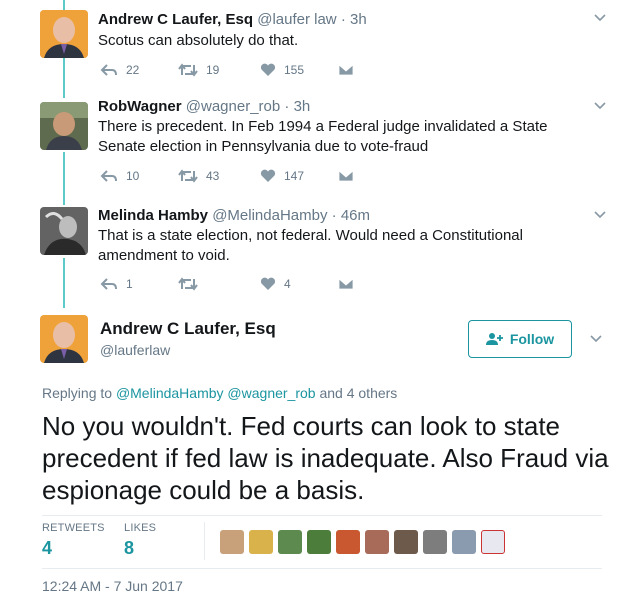 The height and width of the screenshot is (602, 640). What do you see at coordinates (233, 106) in the screenshot?
I see `user-handle: @wagner_rob` at bounding box center [233, 106].